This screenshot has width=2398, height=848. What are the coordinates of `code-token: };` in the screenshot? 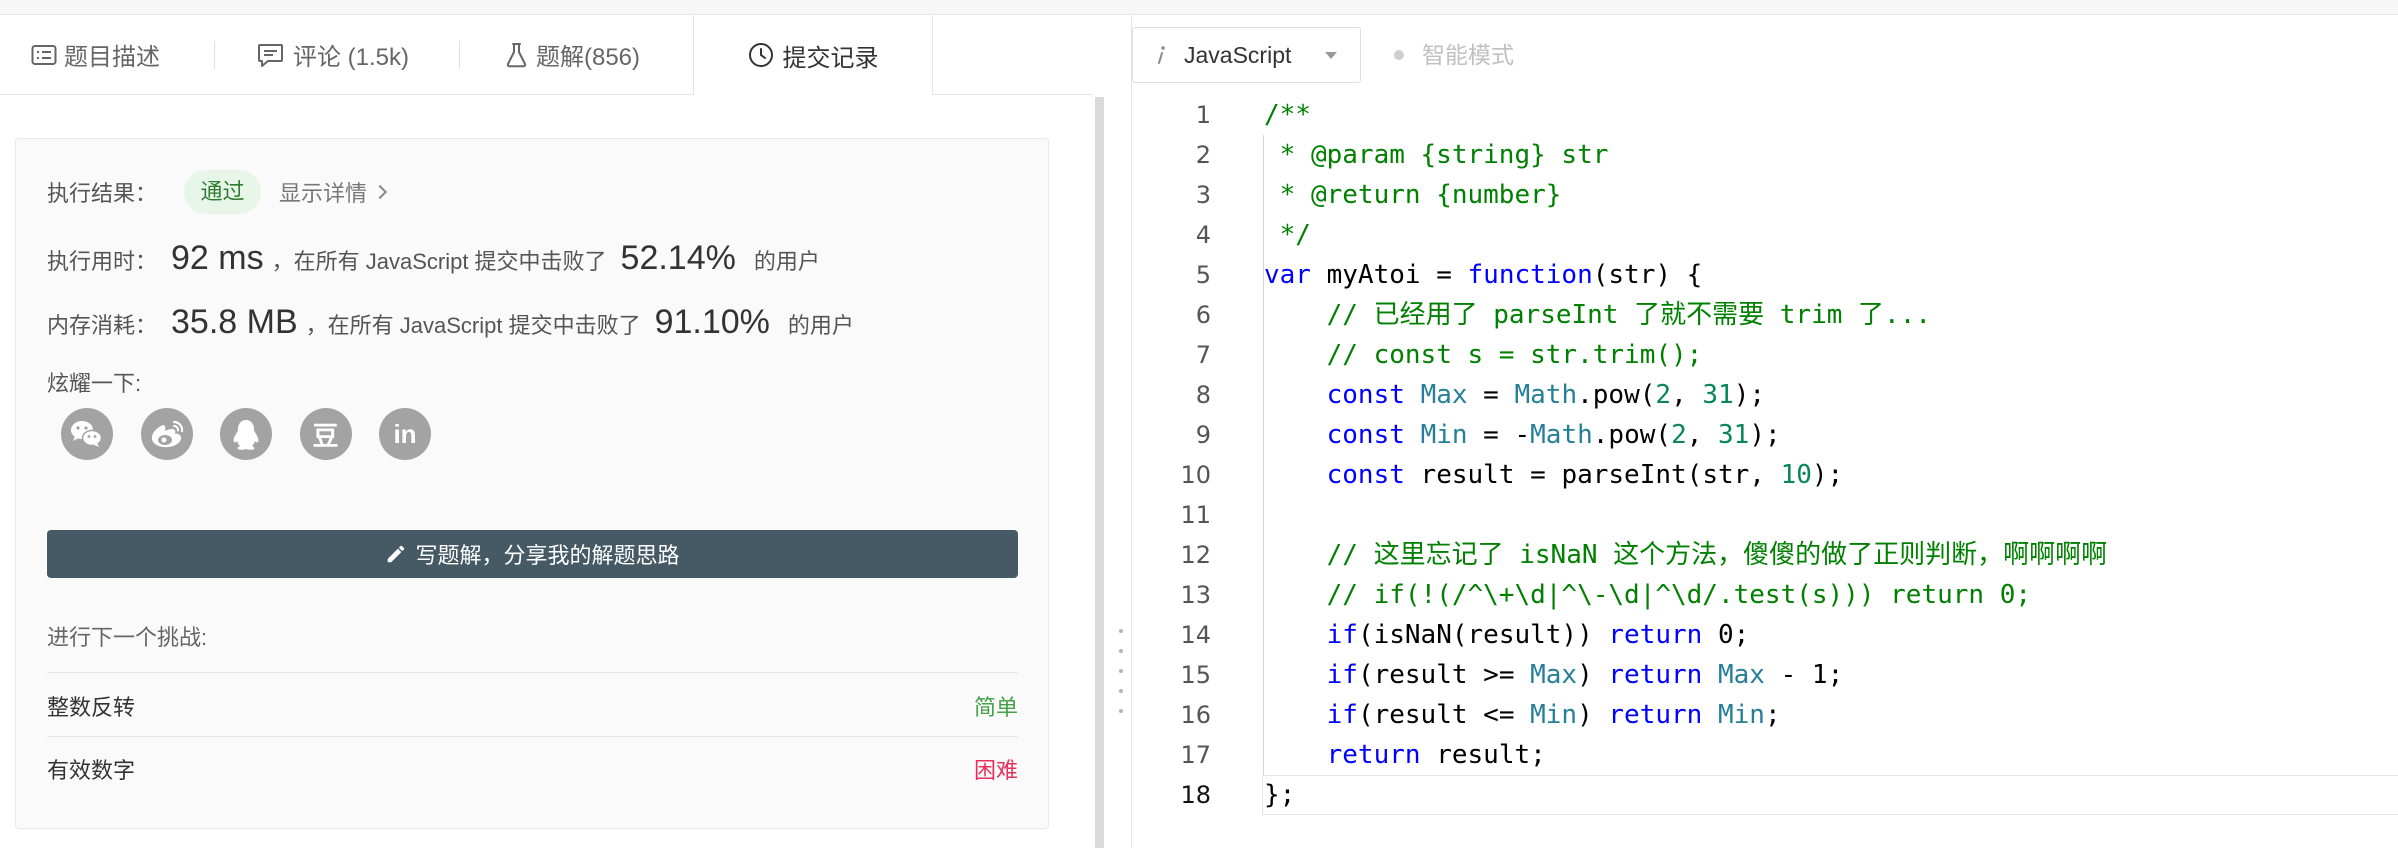 It's located at (1280, 795).